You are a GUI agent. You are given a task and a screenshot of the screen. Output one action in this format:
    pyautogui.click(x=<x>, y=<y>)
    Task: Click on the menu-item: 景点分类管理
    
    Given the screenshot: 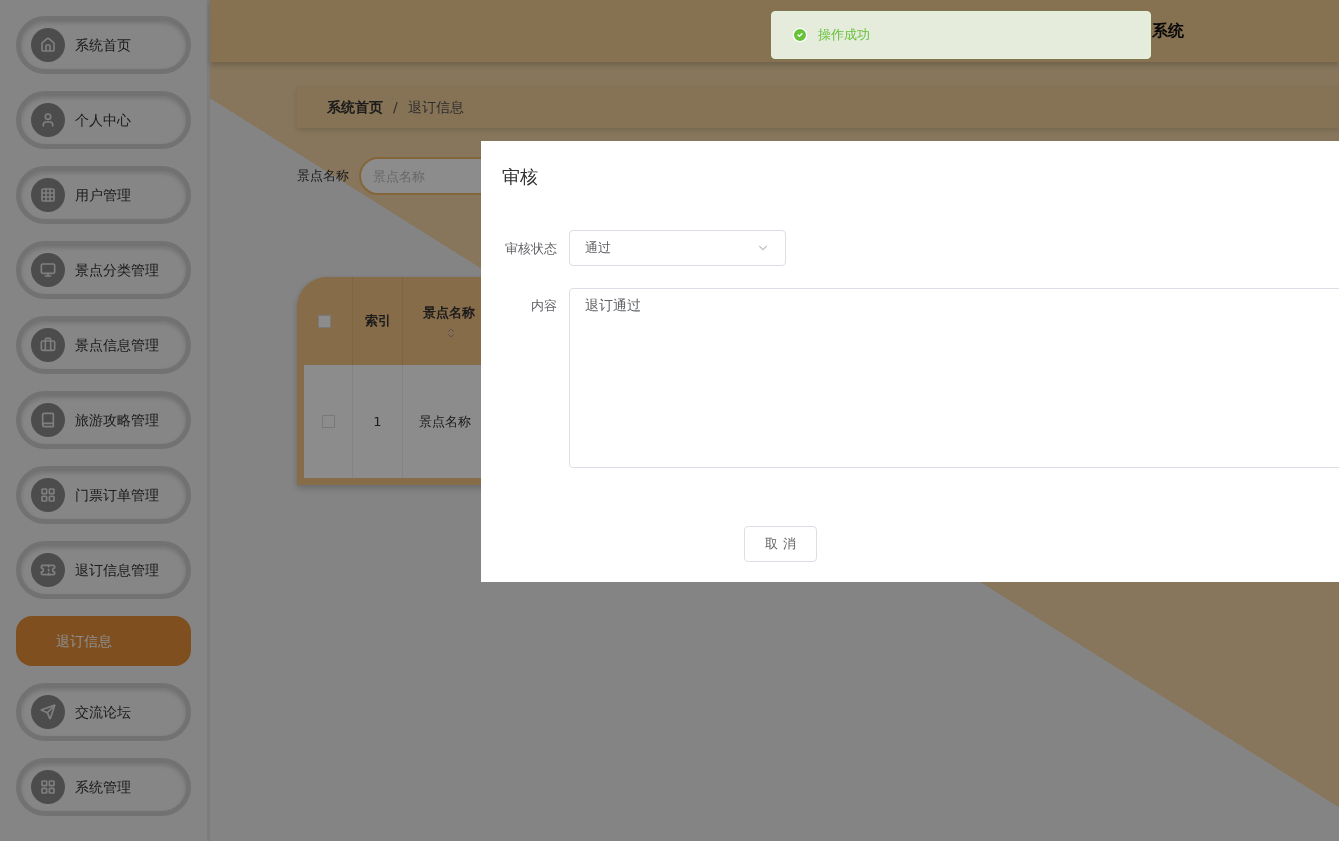 What is the action you would take?
    pyautogui.click(x=103, y=270)
    